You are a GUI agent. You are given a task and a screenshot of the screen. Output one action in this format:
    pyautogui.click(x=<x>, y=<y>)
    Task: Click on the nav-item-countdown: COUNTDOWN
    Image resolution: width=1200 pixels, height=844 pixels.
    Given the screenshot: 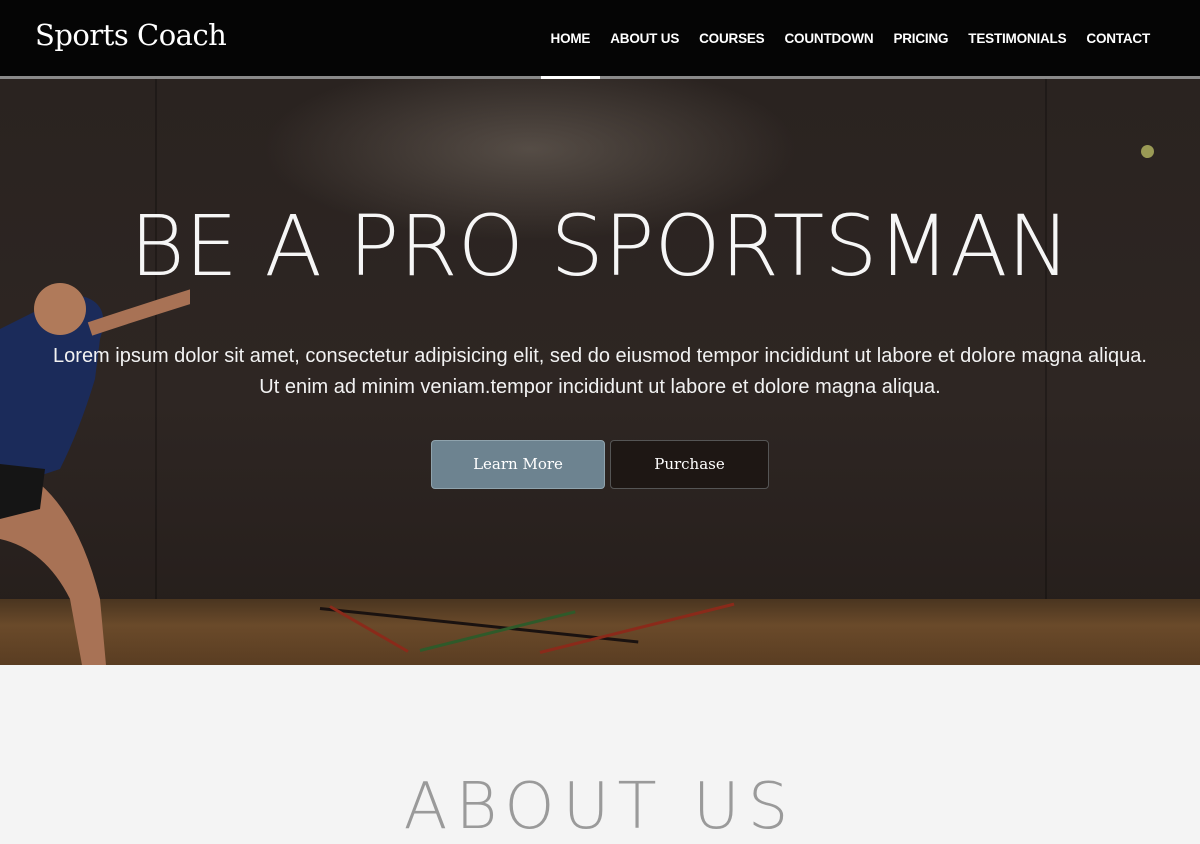 What is the action you would take?
    pyautogui.click(x=829, y=38)
    